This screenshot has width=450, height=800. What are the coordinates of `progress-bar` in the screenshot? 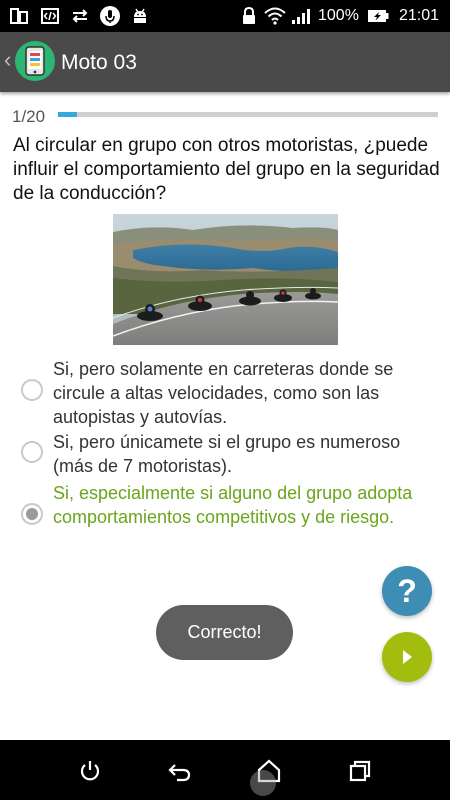 It's located at (248, 114).